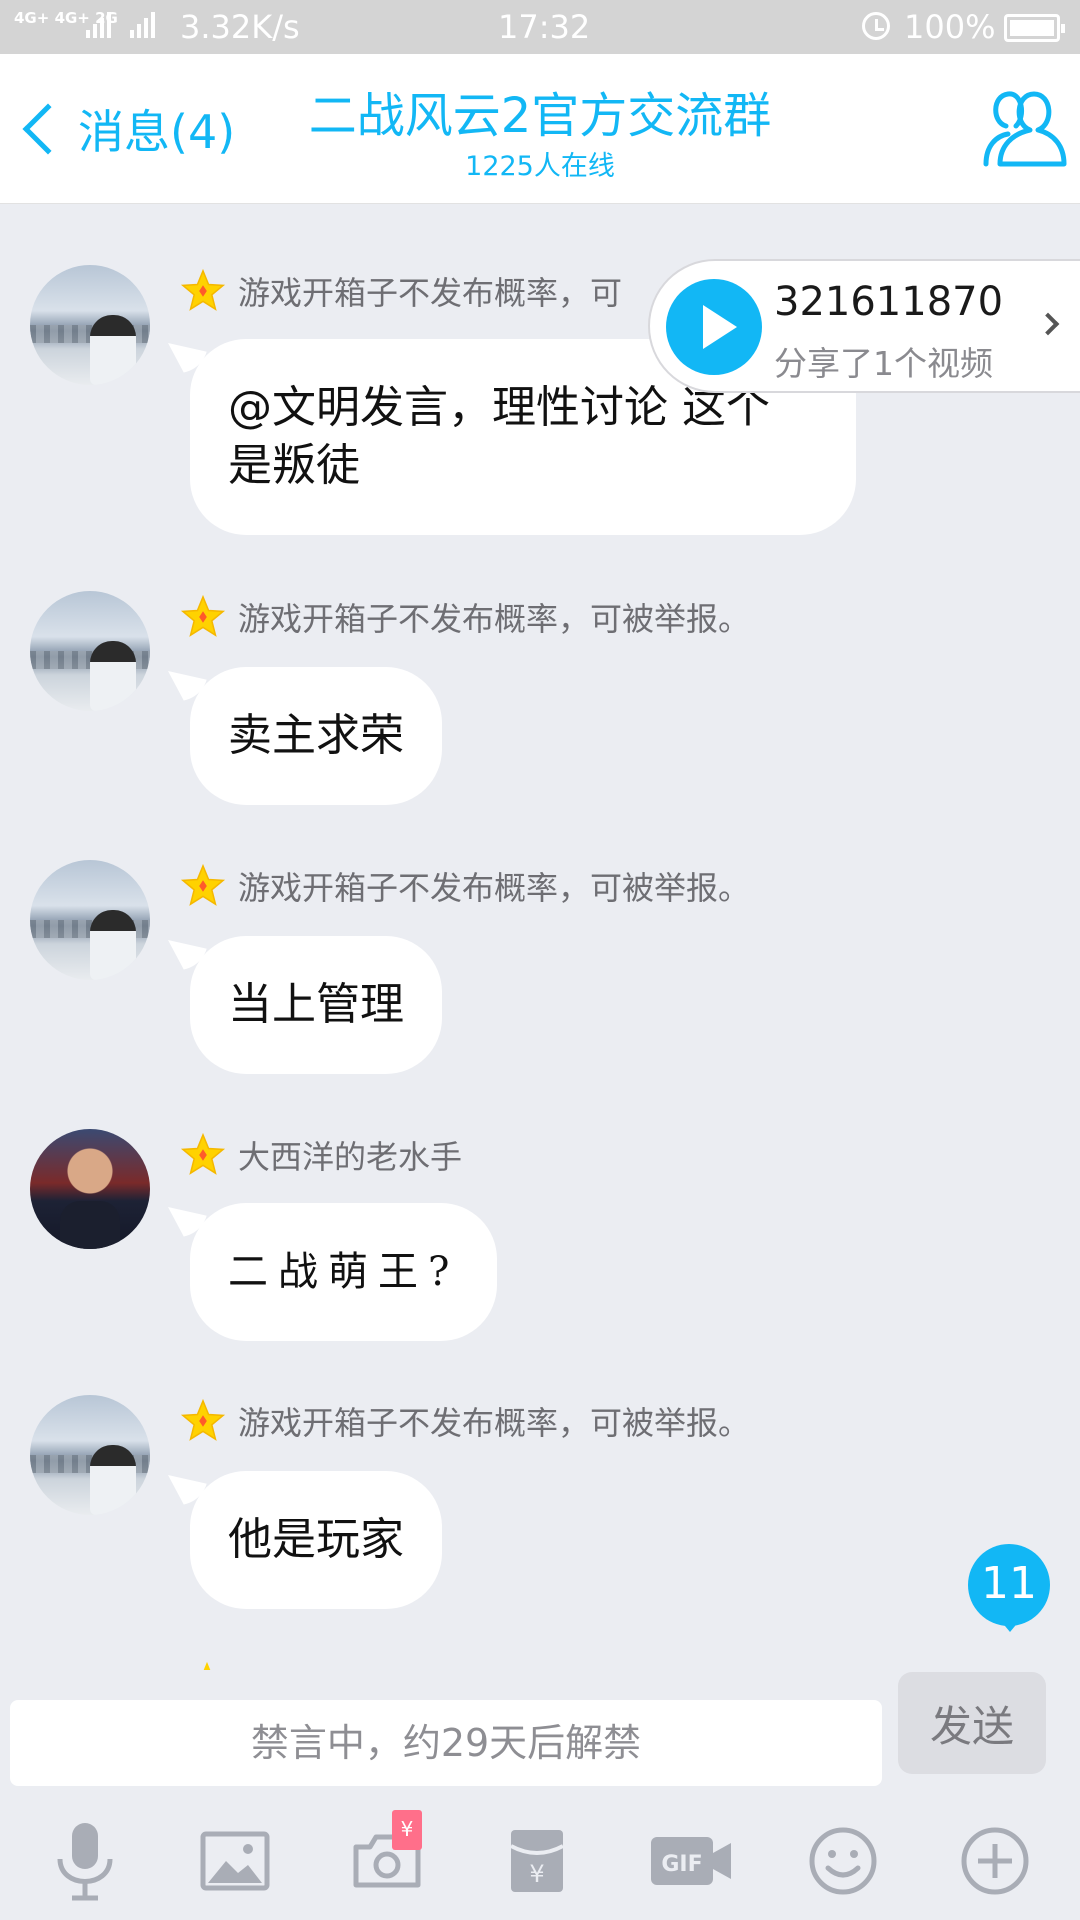  What do you see at coordinates (90, 1189) in the screenshot?
I see `admiral-avatar` at bounding box center [90, 1189].